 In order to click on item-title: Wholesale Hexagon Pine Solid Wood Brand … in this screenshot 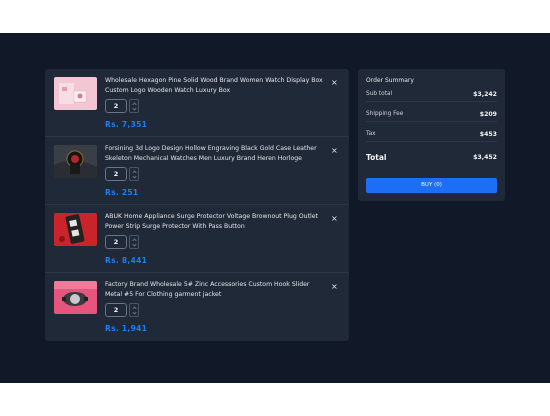, I will do `click(216, 85)`.